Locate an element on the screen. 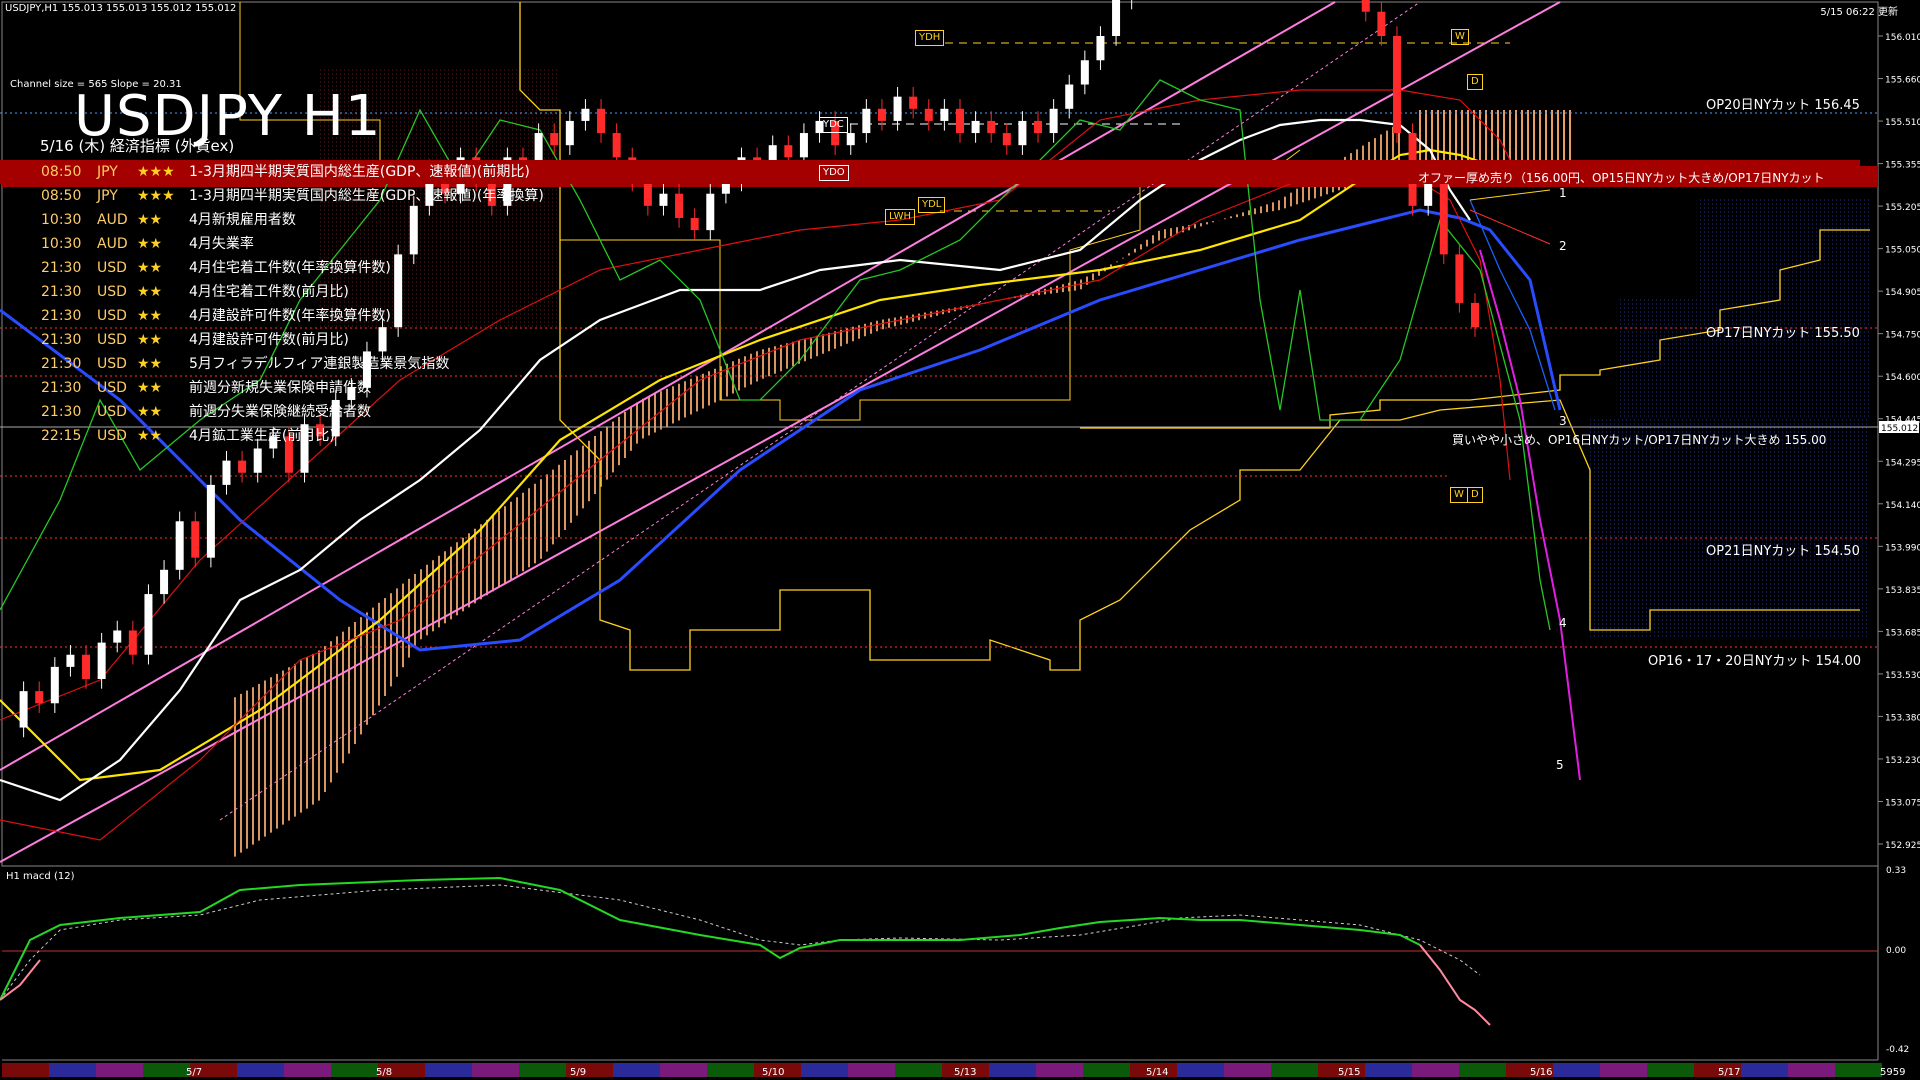 The width and height of the screenshot is (1920, 1080). y-tick-label: 154.295 is located at coordinates (1902, 463).